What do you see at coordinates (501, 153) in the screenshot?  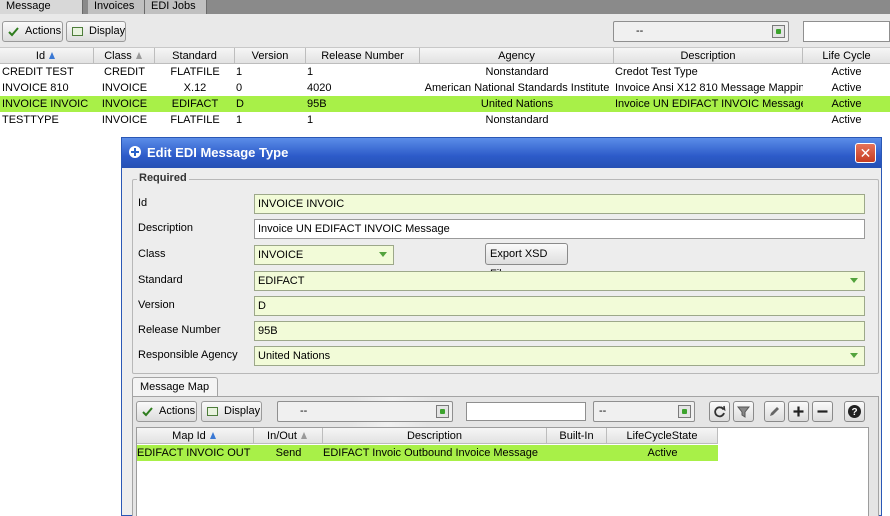 I see `dialog-title-bar: Edit EDI Message Type ✕` at bounding box center [501, 153].